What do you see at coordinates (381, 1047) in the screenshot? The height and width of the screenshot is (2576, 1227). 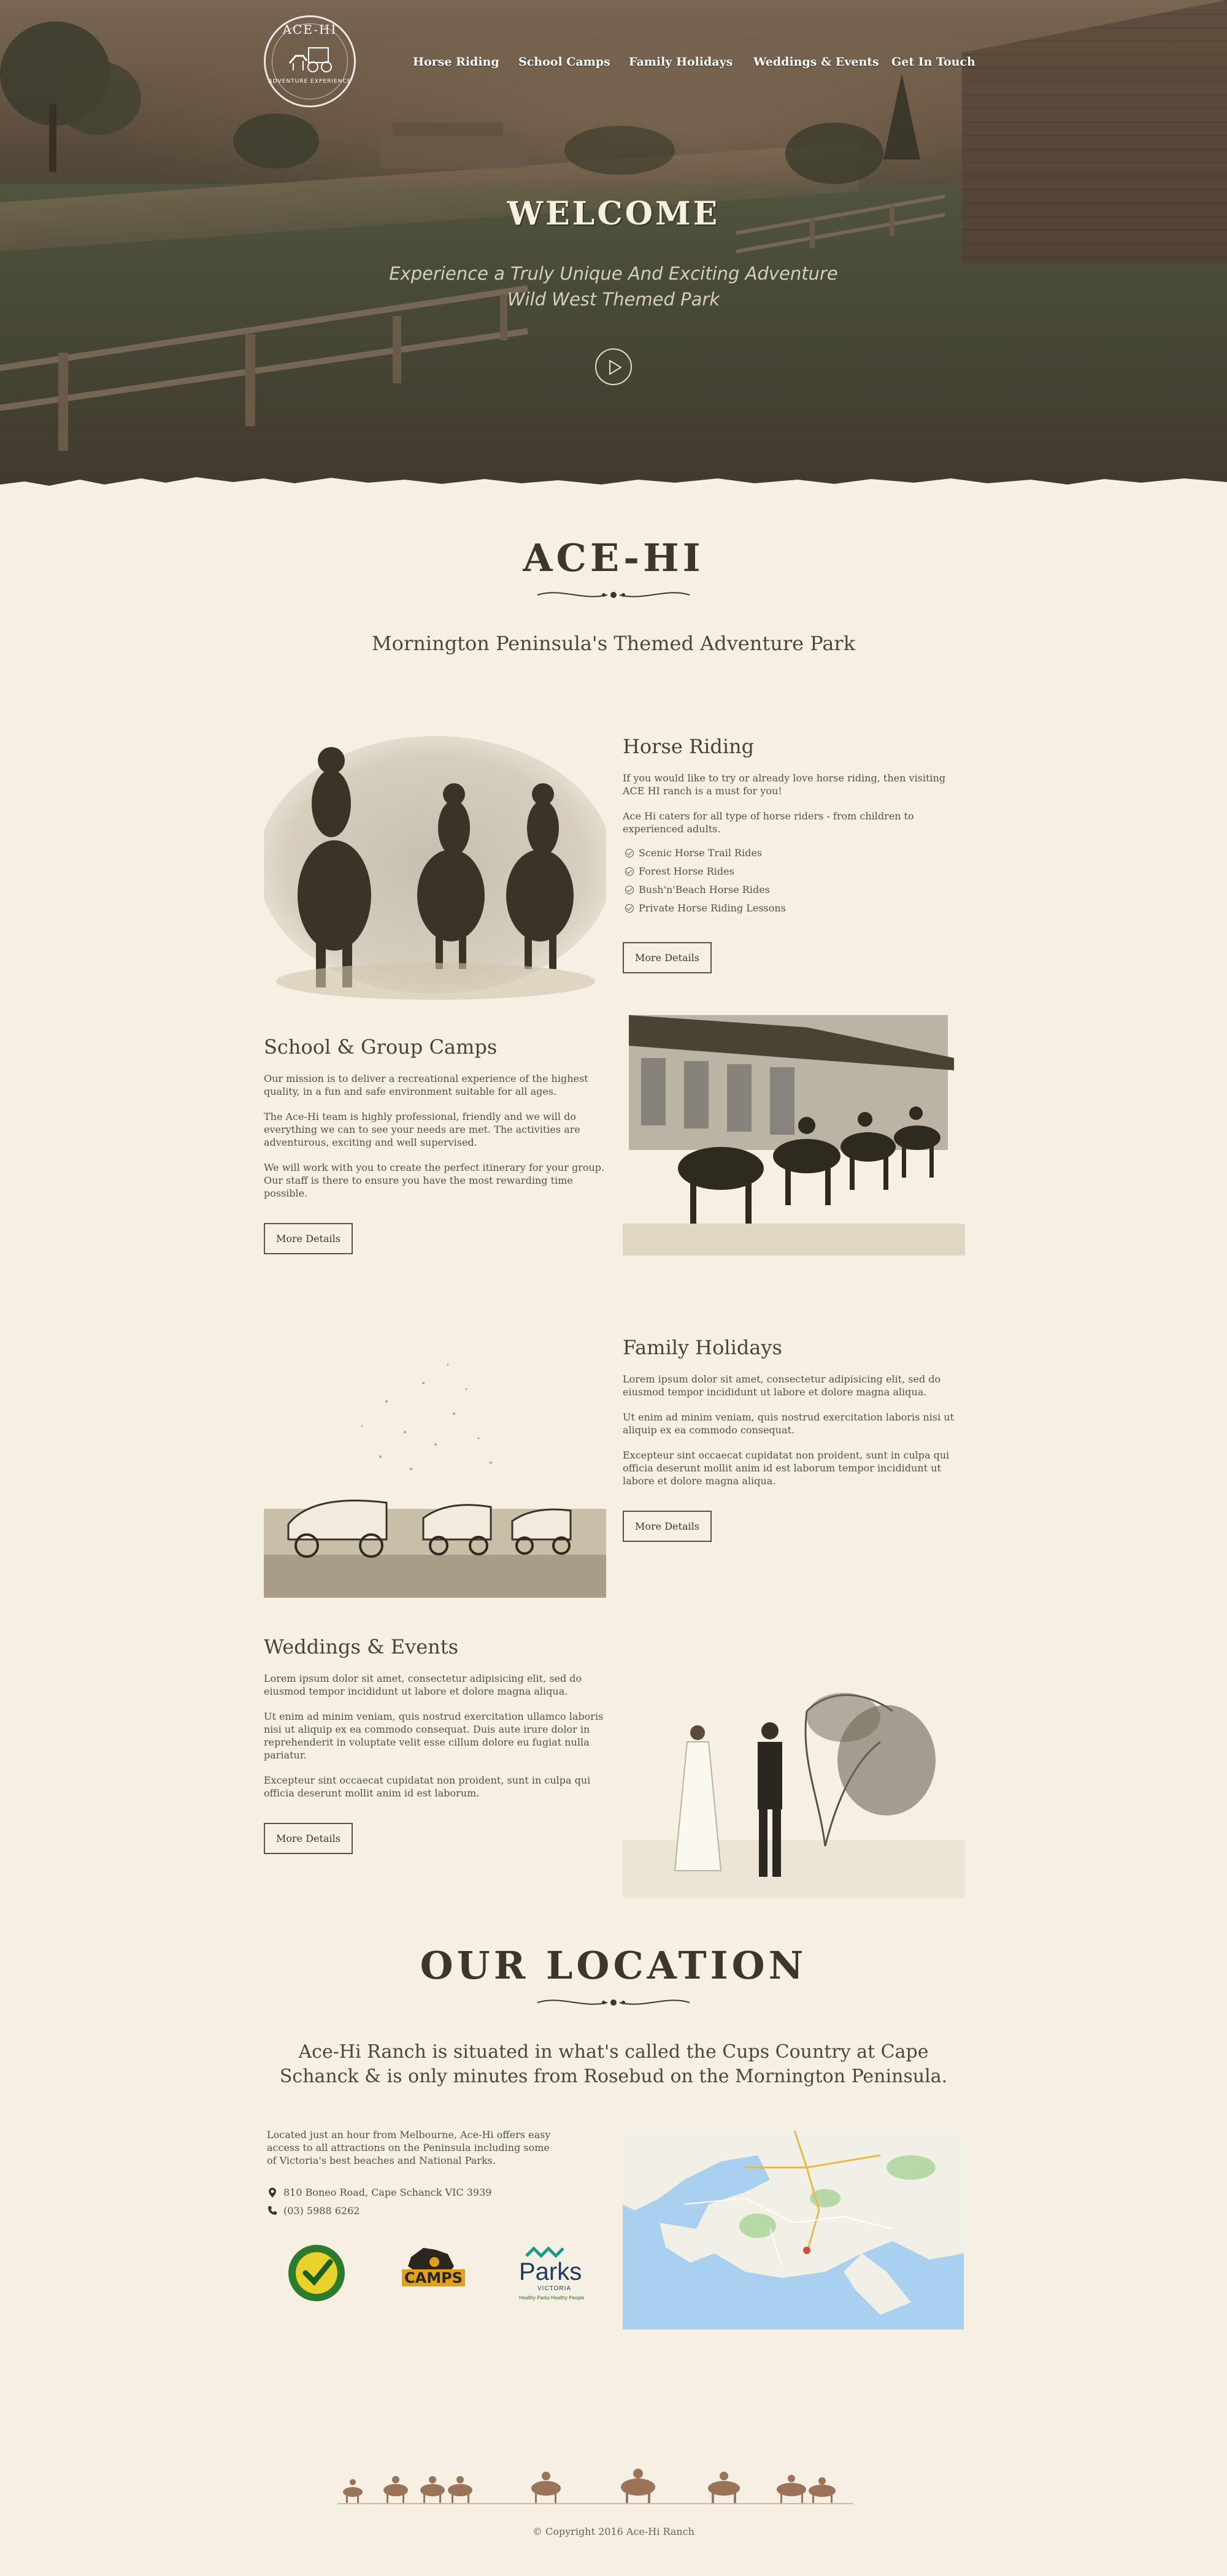 I see `school-camps-title: School & Group Camps` at bounding box center [381, 1047].